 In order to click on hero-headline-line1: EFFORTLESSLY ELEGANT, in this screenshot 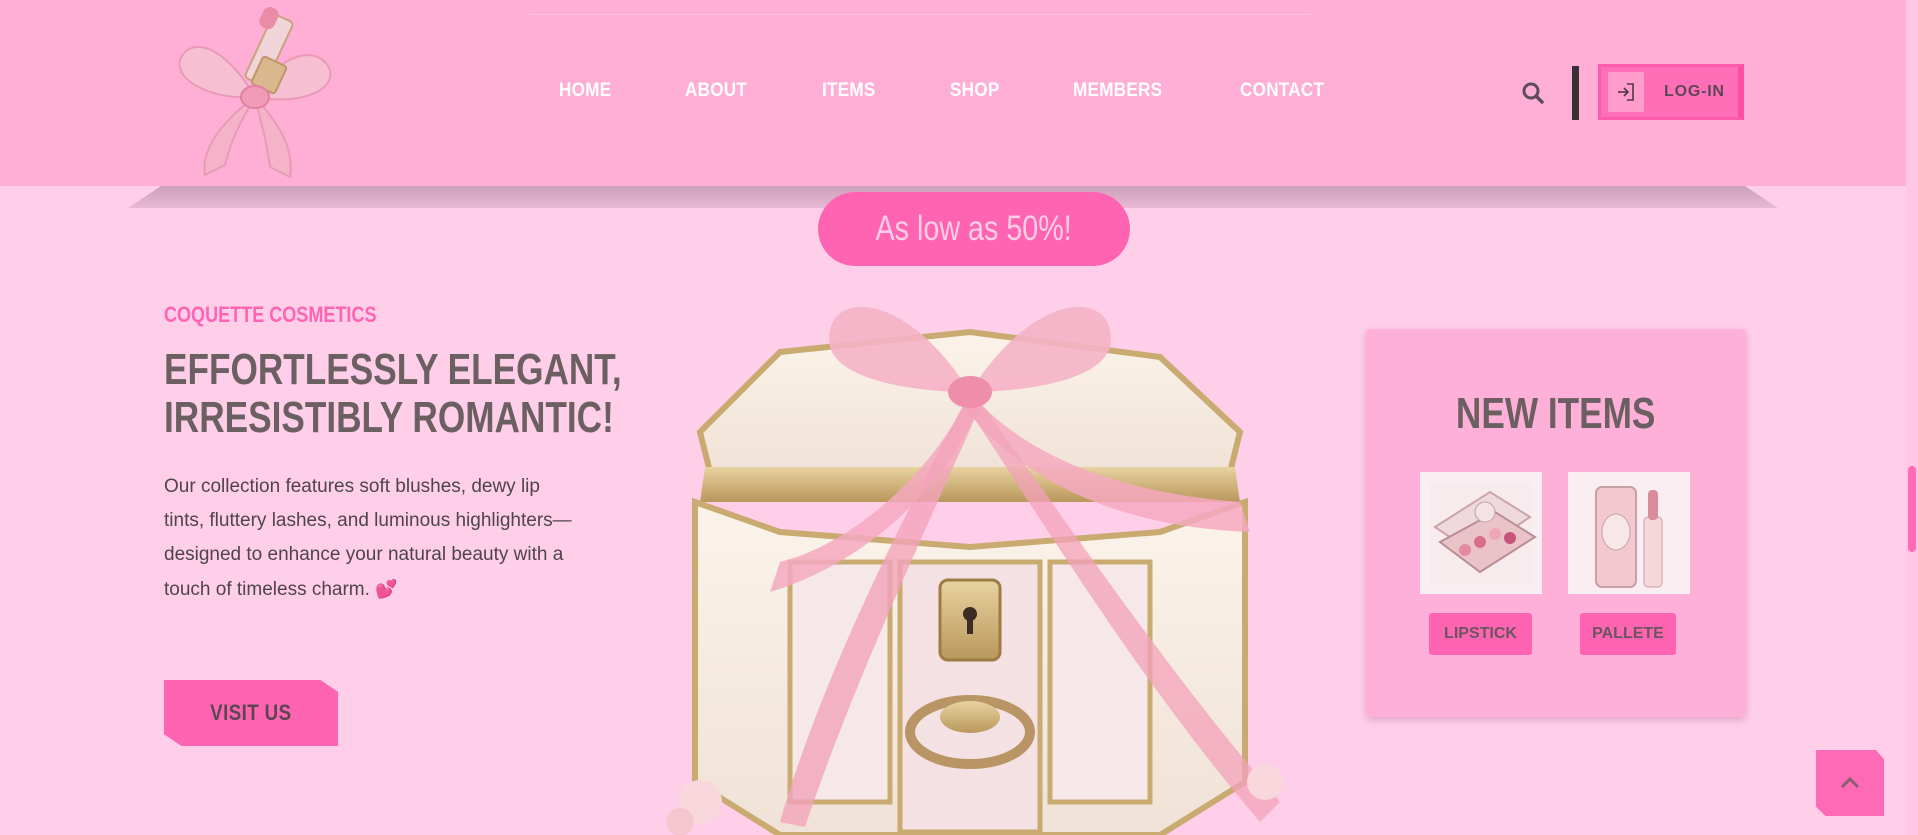, I will do `click(393, 369)`.